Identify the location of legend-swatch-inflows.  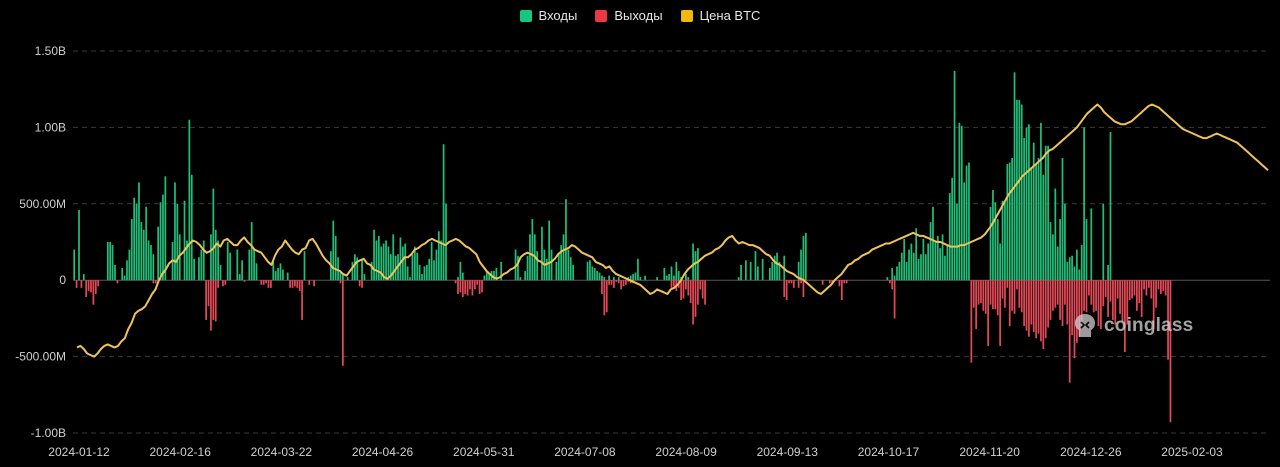
(525, 15).